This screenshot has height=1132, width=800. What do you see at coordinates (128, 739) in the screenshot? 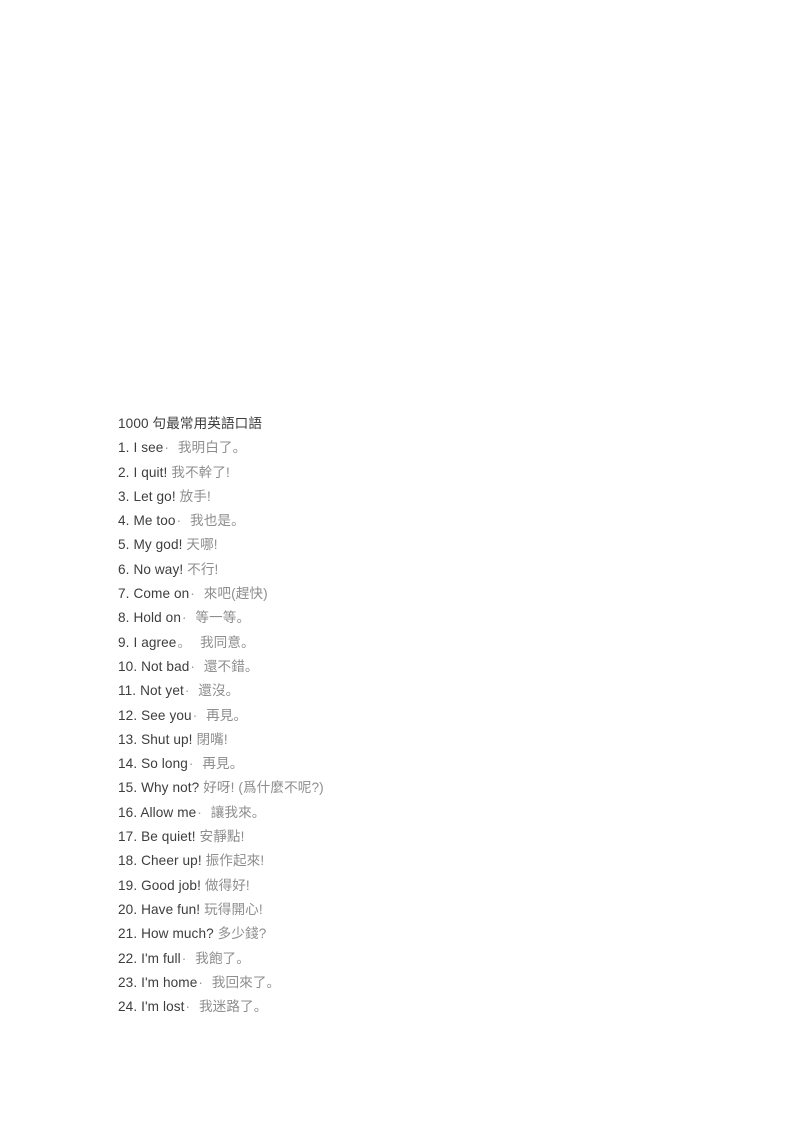
I see `phrase-number: 13.` at bounding box center [128, 739].